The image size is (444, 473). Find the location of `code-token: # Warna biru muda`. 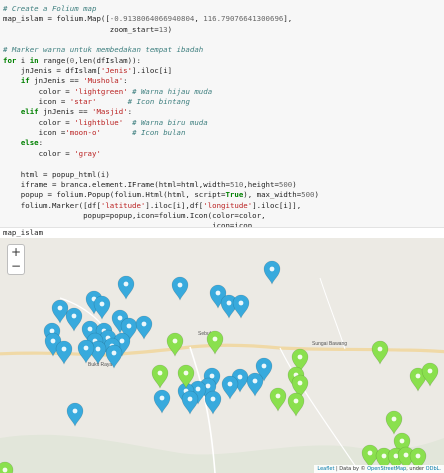

code-token: # Warna biru muda is located at coordinates (170, 122).